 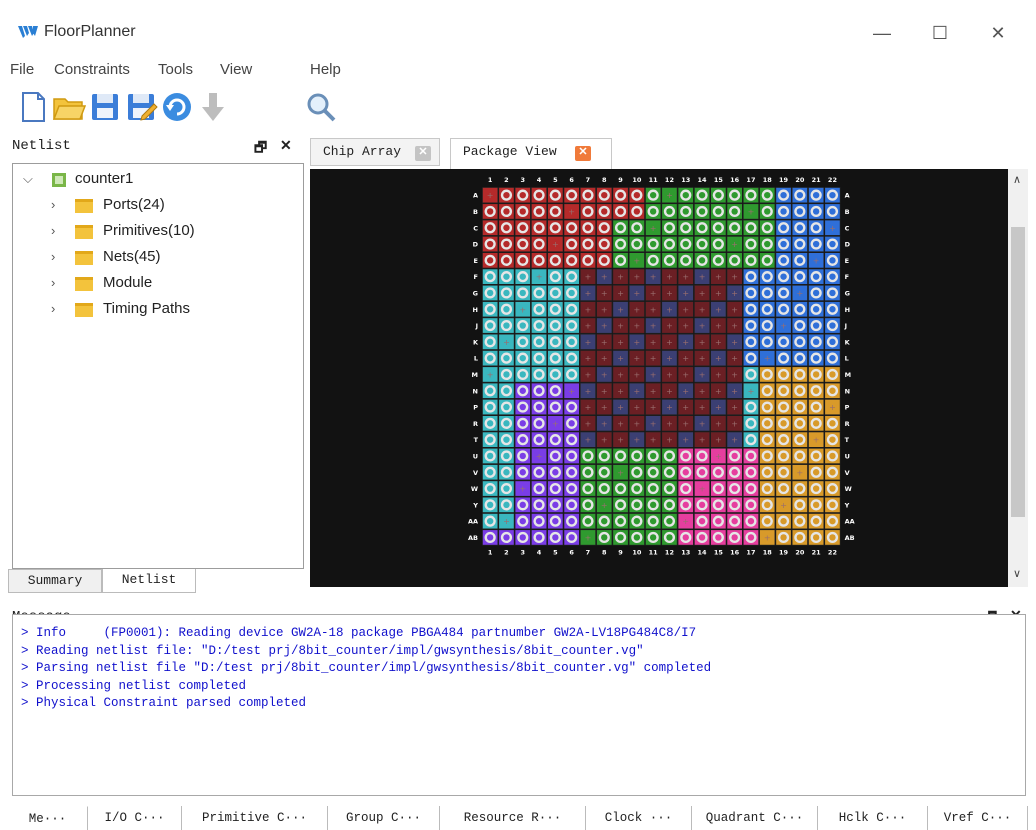 What do you see at coordinates (583, 153) in the screenshot?
I see `close-tab-icon: ✕` at bounding box center [583, 153].